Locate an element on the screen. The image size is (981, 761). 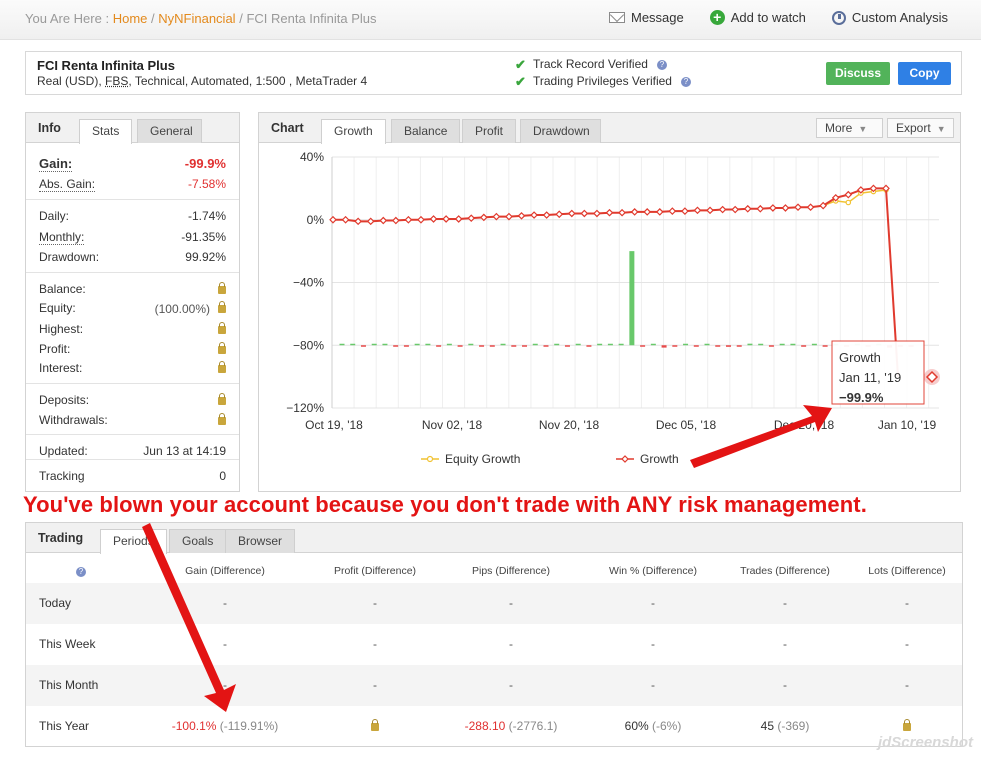
table-row: This Week - - - - - - is located at coordinates (494, 644).